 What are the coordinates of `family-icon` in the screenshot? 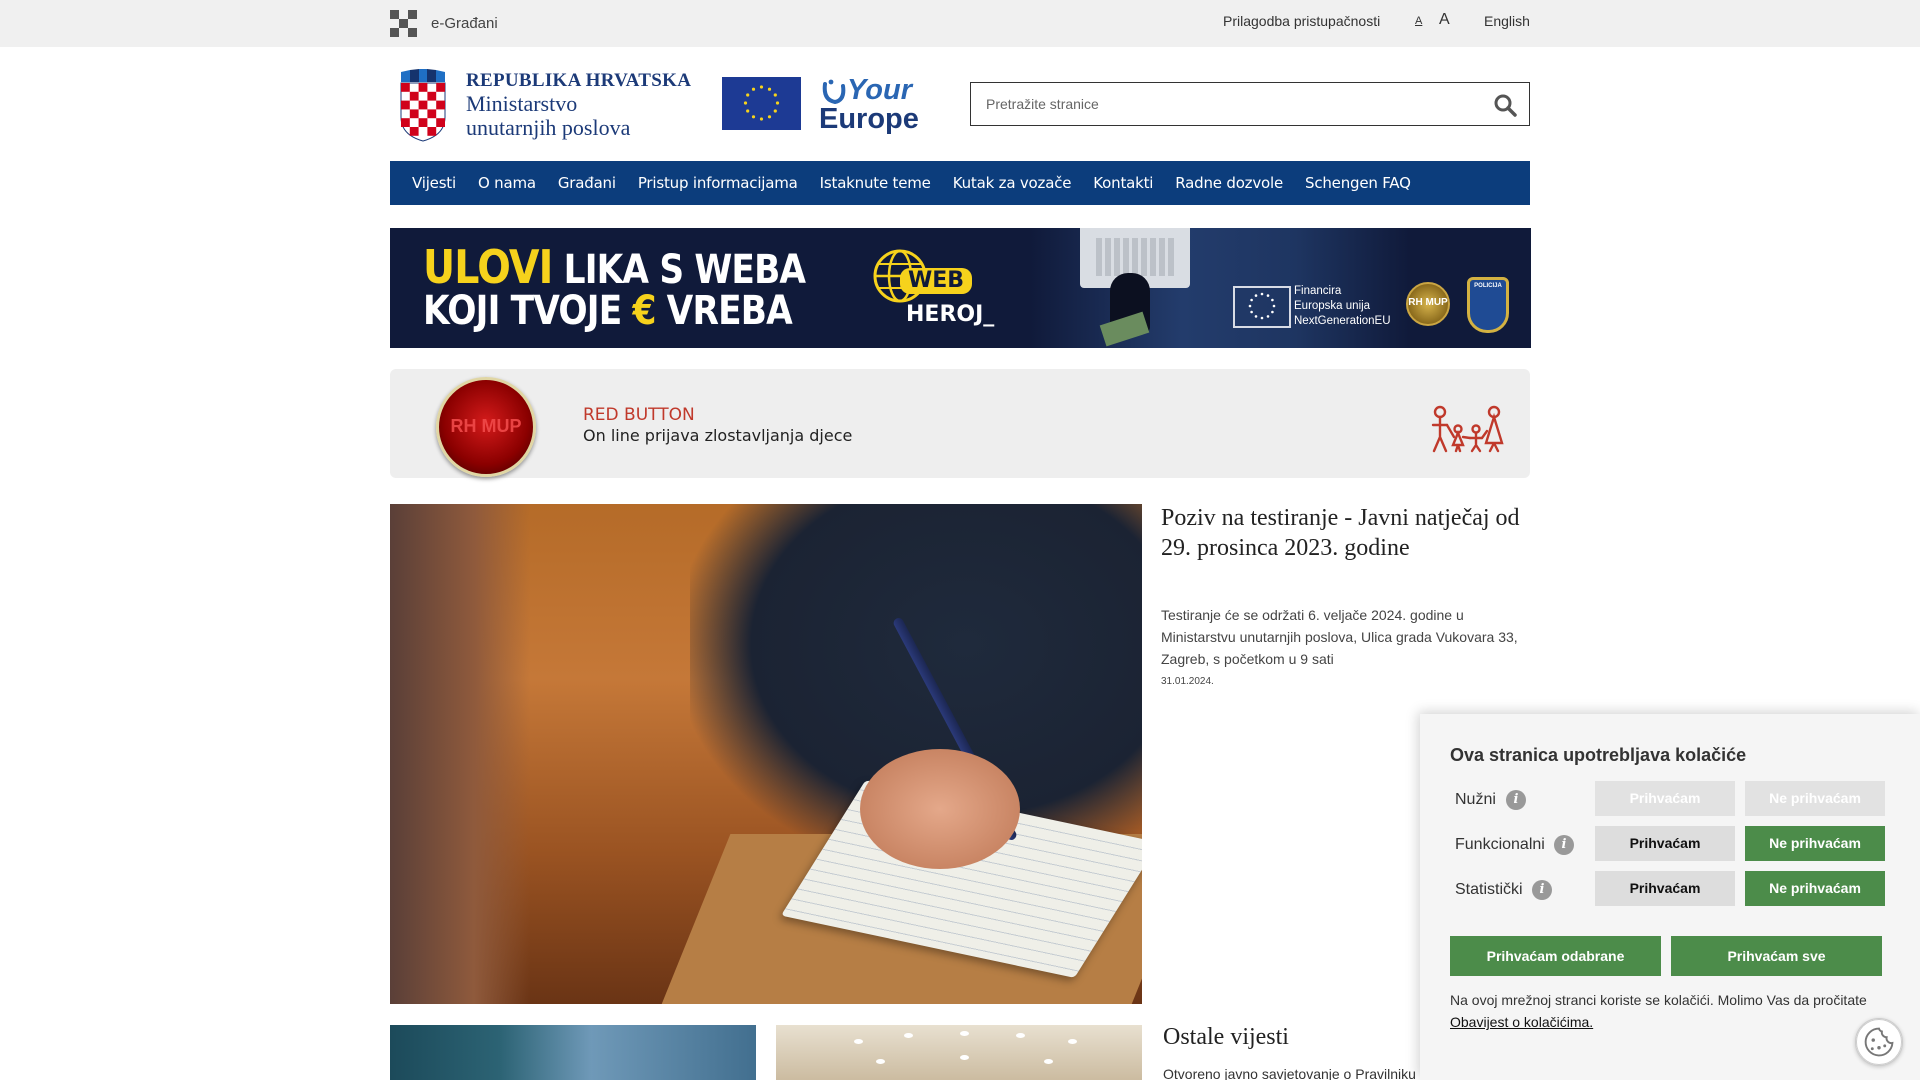 It's located at (1467, 429).